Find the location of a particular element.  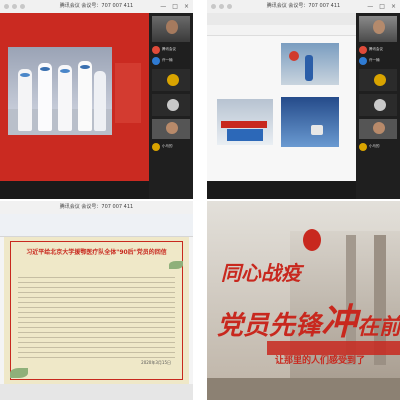

doc-date: 2020年3月15日 is located at coordinates (156, 362).